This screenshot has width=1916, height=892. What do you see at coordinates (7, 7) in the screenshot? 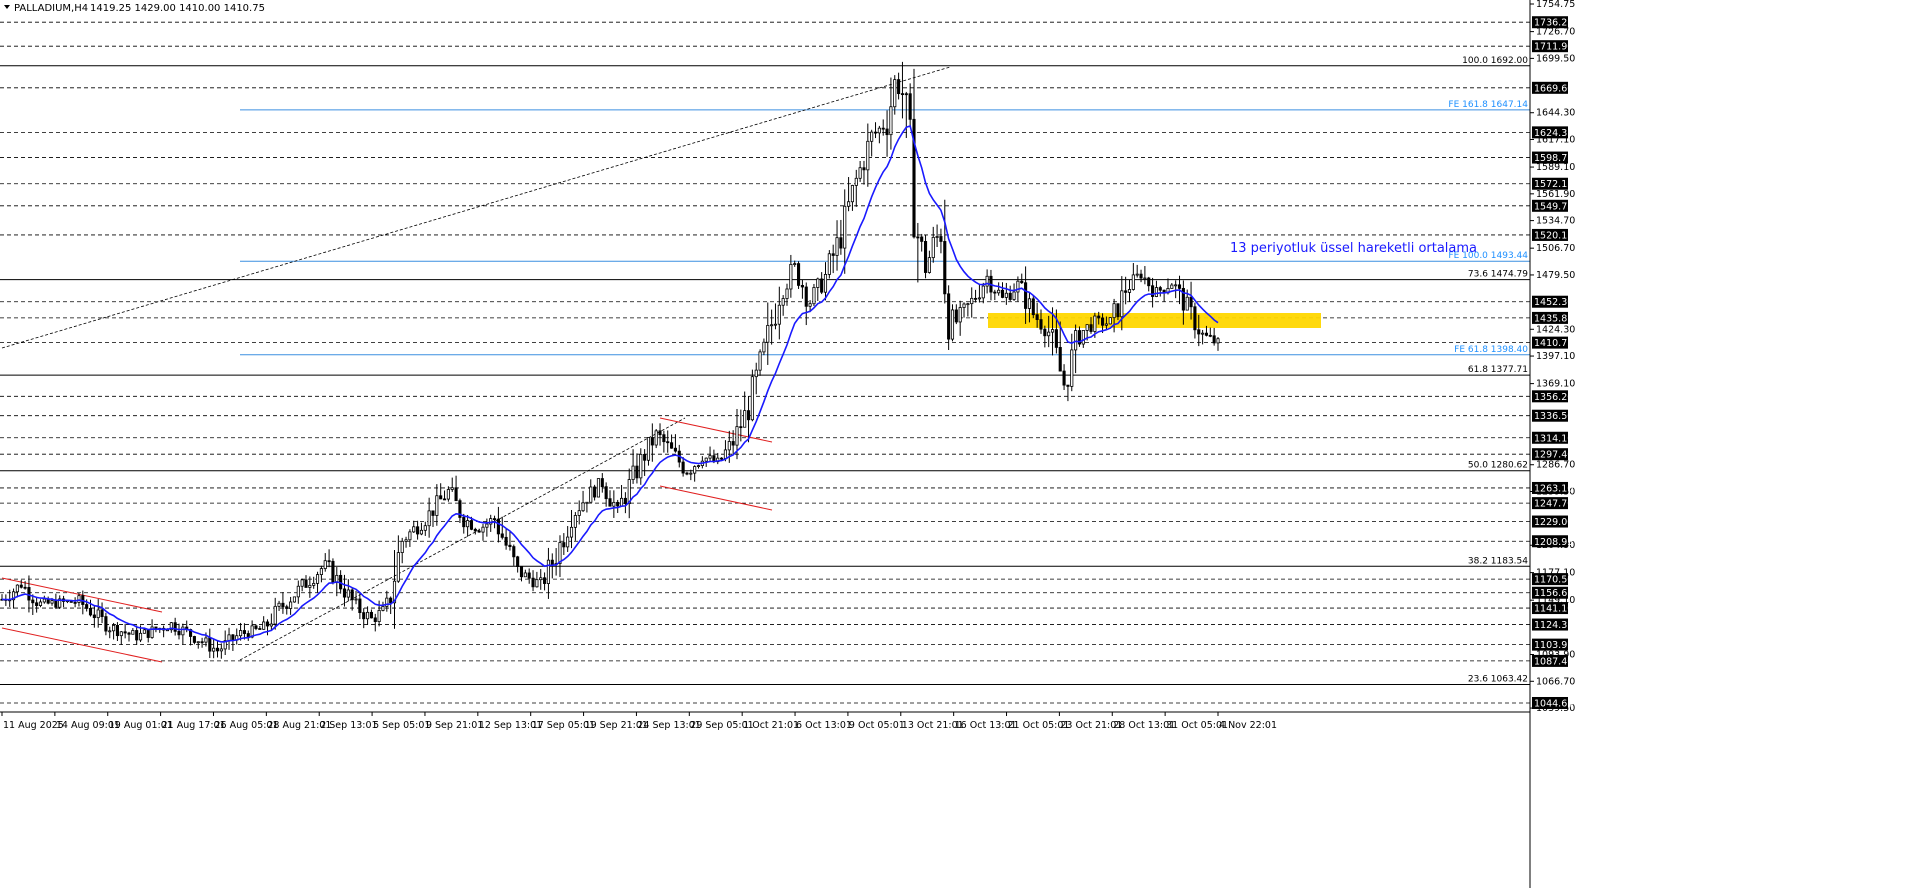
I see `dropdown-triangle-icon` at bounding box center [7, 7].